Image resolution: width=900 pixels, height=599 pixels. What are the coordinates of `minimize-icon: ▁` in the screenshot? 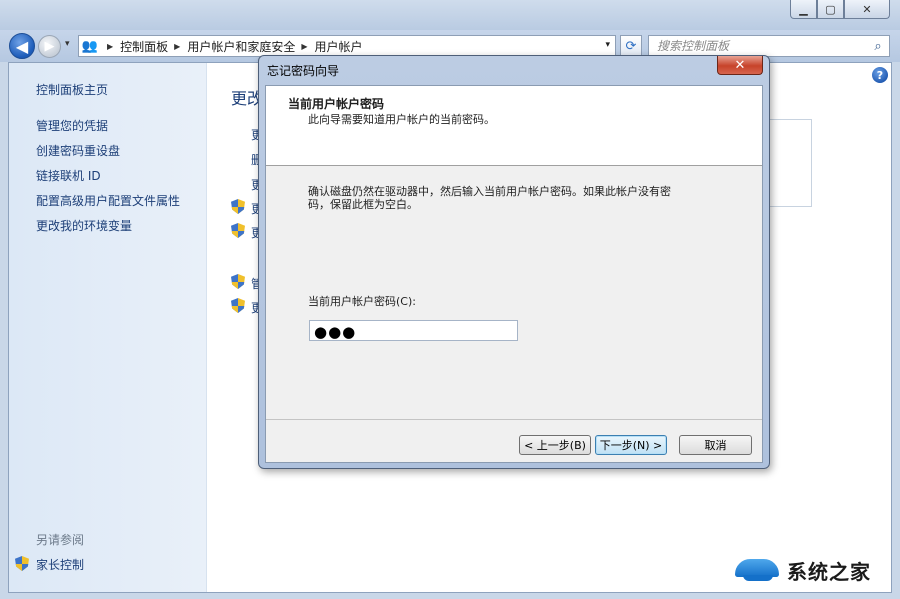 It's located at (803, 9).